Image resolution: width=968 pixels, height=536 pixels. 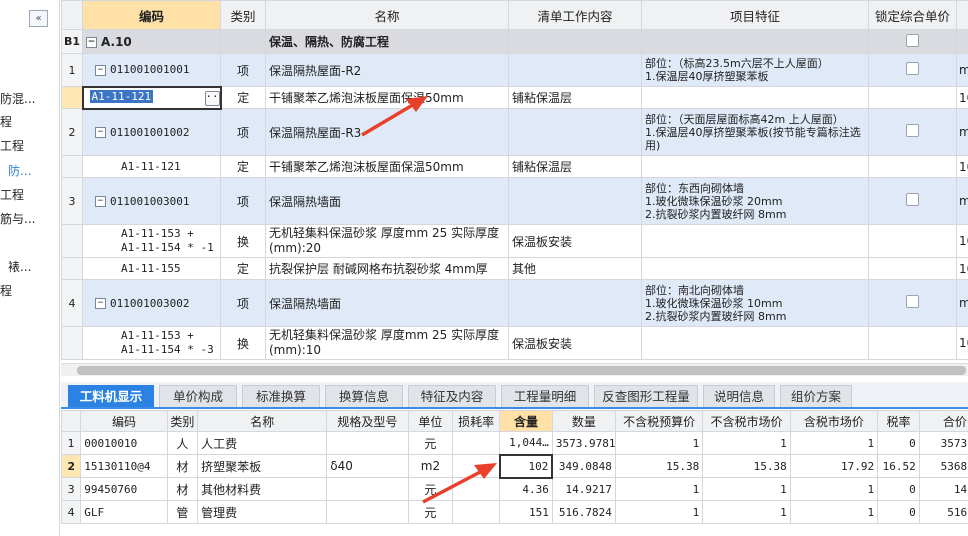 I want to click on quota-row: A1-11-121 定 干铺聚苯乙烯泡沫板屋面保温50mm 铺粘保温层 10, so click(x=514, y=166).